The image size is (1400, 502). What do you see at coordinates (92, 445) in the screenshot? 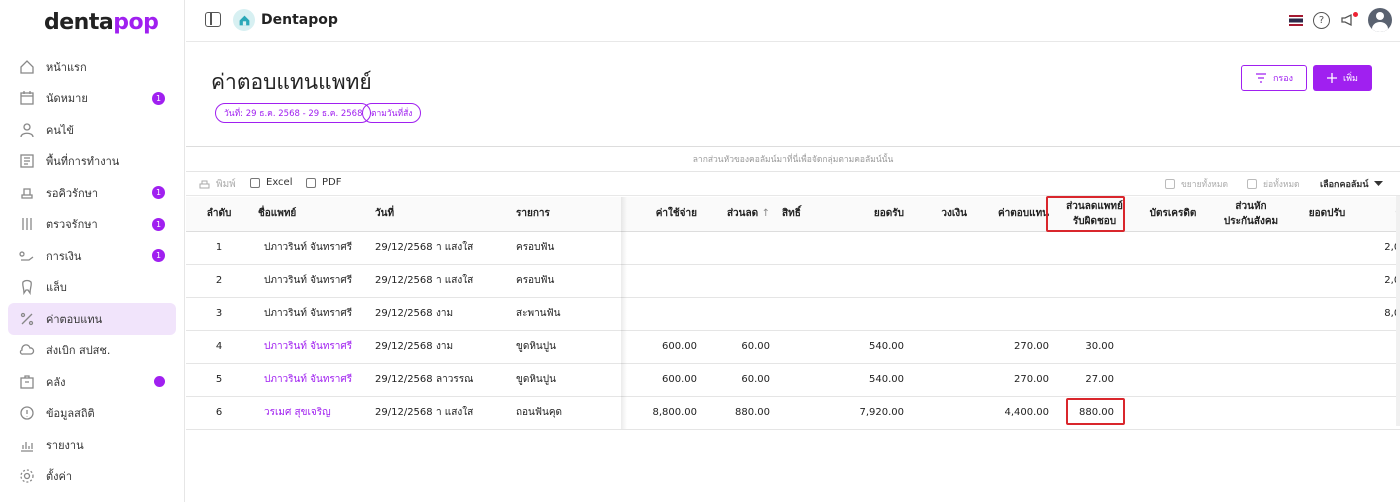
I see `sidebar-item-12: รายงาน` at bounding box center [92, 445].